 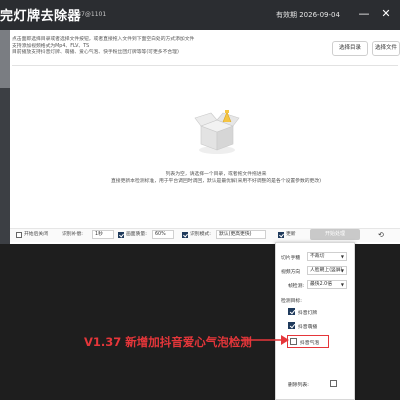 I want to click on mode-label: 识别模式:, so click(x=200, y=234).